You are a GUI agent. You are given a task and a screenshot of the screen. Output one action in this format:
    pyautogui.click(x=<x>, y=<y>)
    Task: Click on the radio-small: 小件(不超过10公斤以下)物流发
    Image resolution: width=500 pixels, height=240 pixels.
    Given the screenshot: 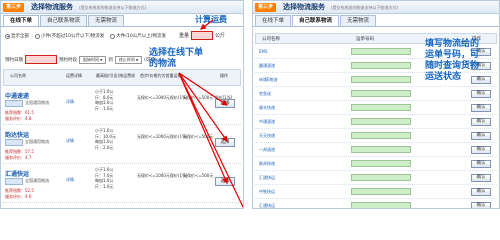 What is the action you would take?
    pyautogui.click(x=69, y=36)
    